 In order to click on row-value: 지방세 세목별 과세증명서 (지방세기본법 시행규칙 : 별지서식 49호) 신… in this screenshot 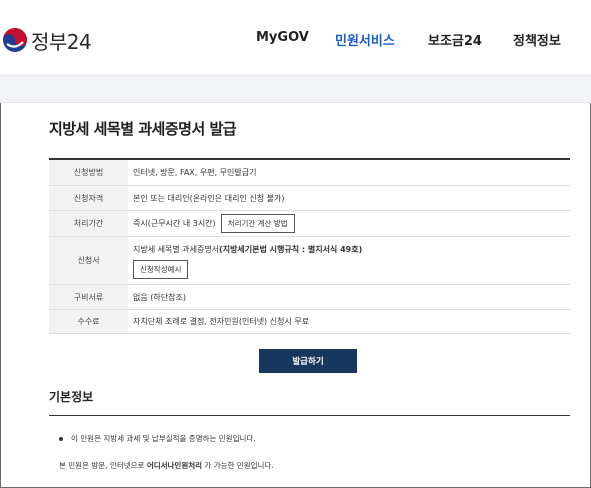, I will do `click(349, 260)`.